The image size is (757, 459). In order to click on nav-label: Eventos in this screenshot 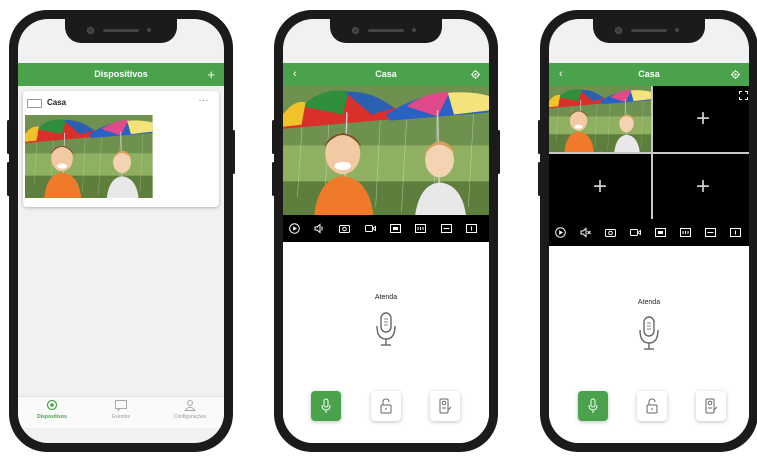, I will do `click(121, 417)`.